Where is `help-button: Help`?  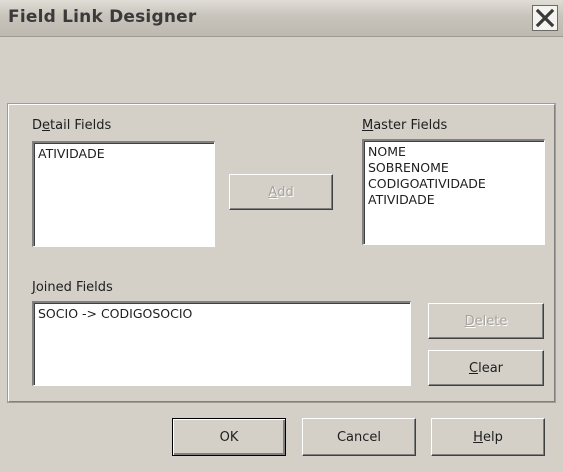
help-button: Help is located at coordinates (488, 437).